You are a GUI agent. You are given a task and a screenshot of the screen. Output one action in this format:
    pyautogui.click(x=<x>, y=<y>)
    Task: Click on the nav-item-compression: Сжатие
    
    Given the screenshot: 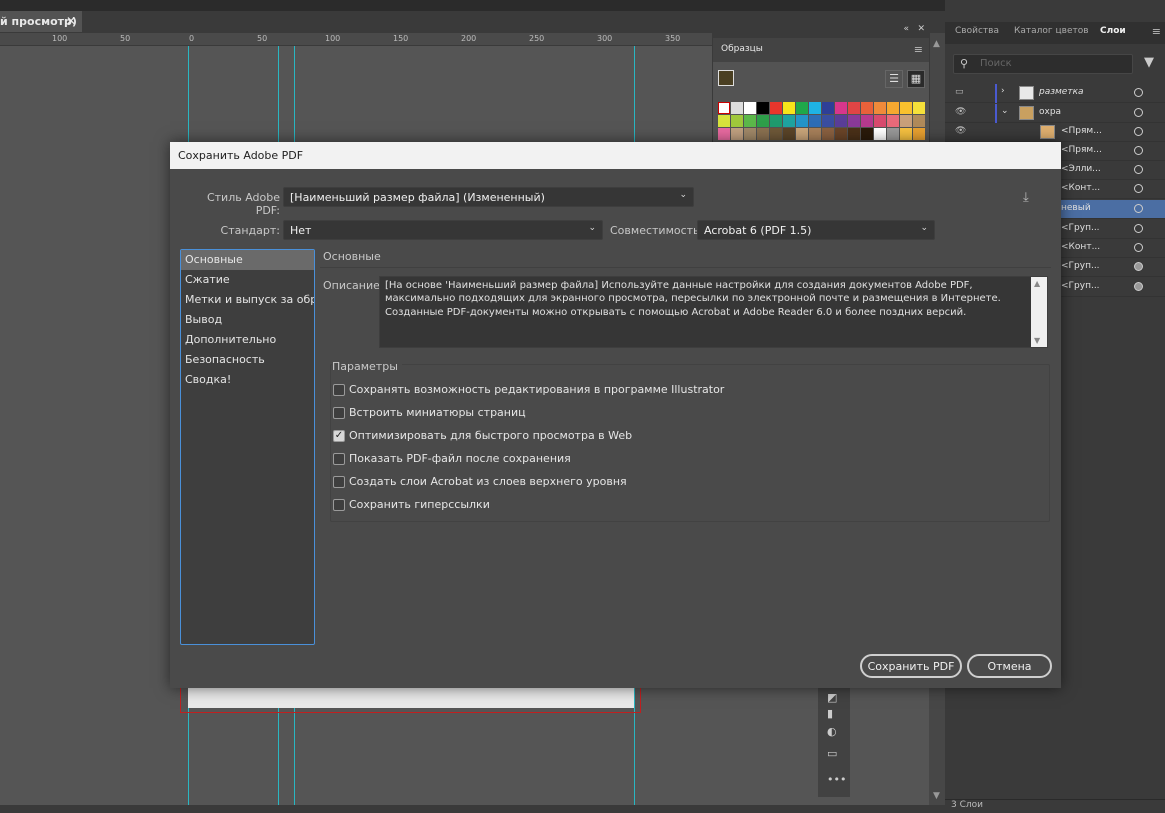 What is the action you would take?
    pyautogui.click(x=247, y=280)
    